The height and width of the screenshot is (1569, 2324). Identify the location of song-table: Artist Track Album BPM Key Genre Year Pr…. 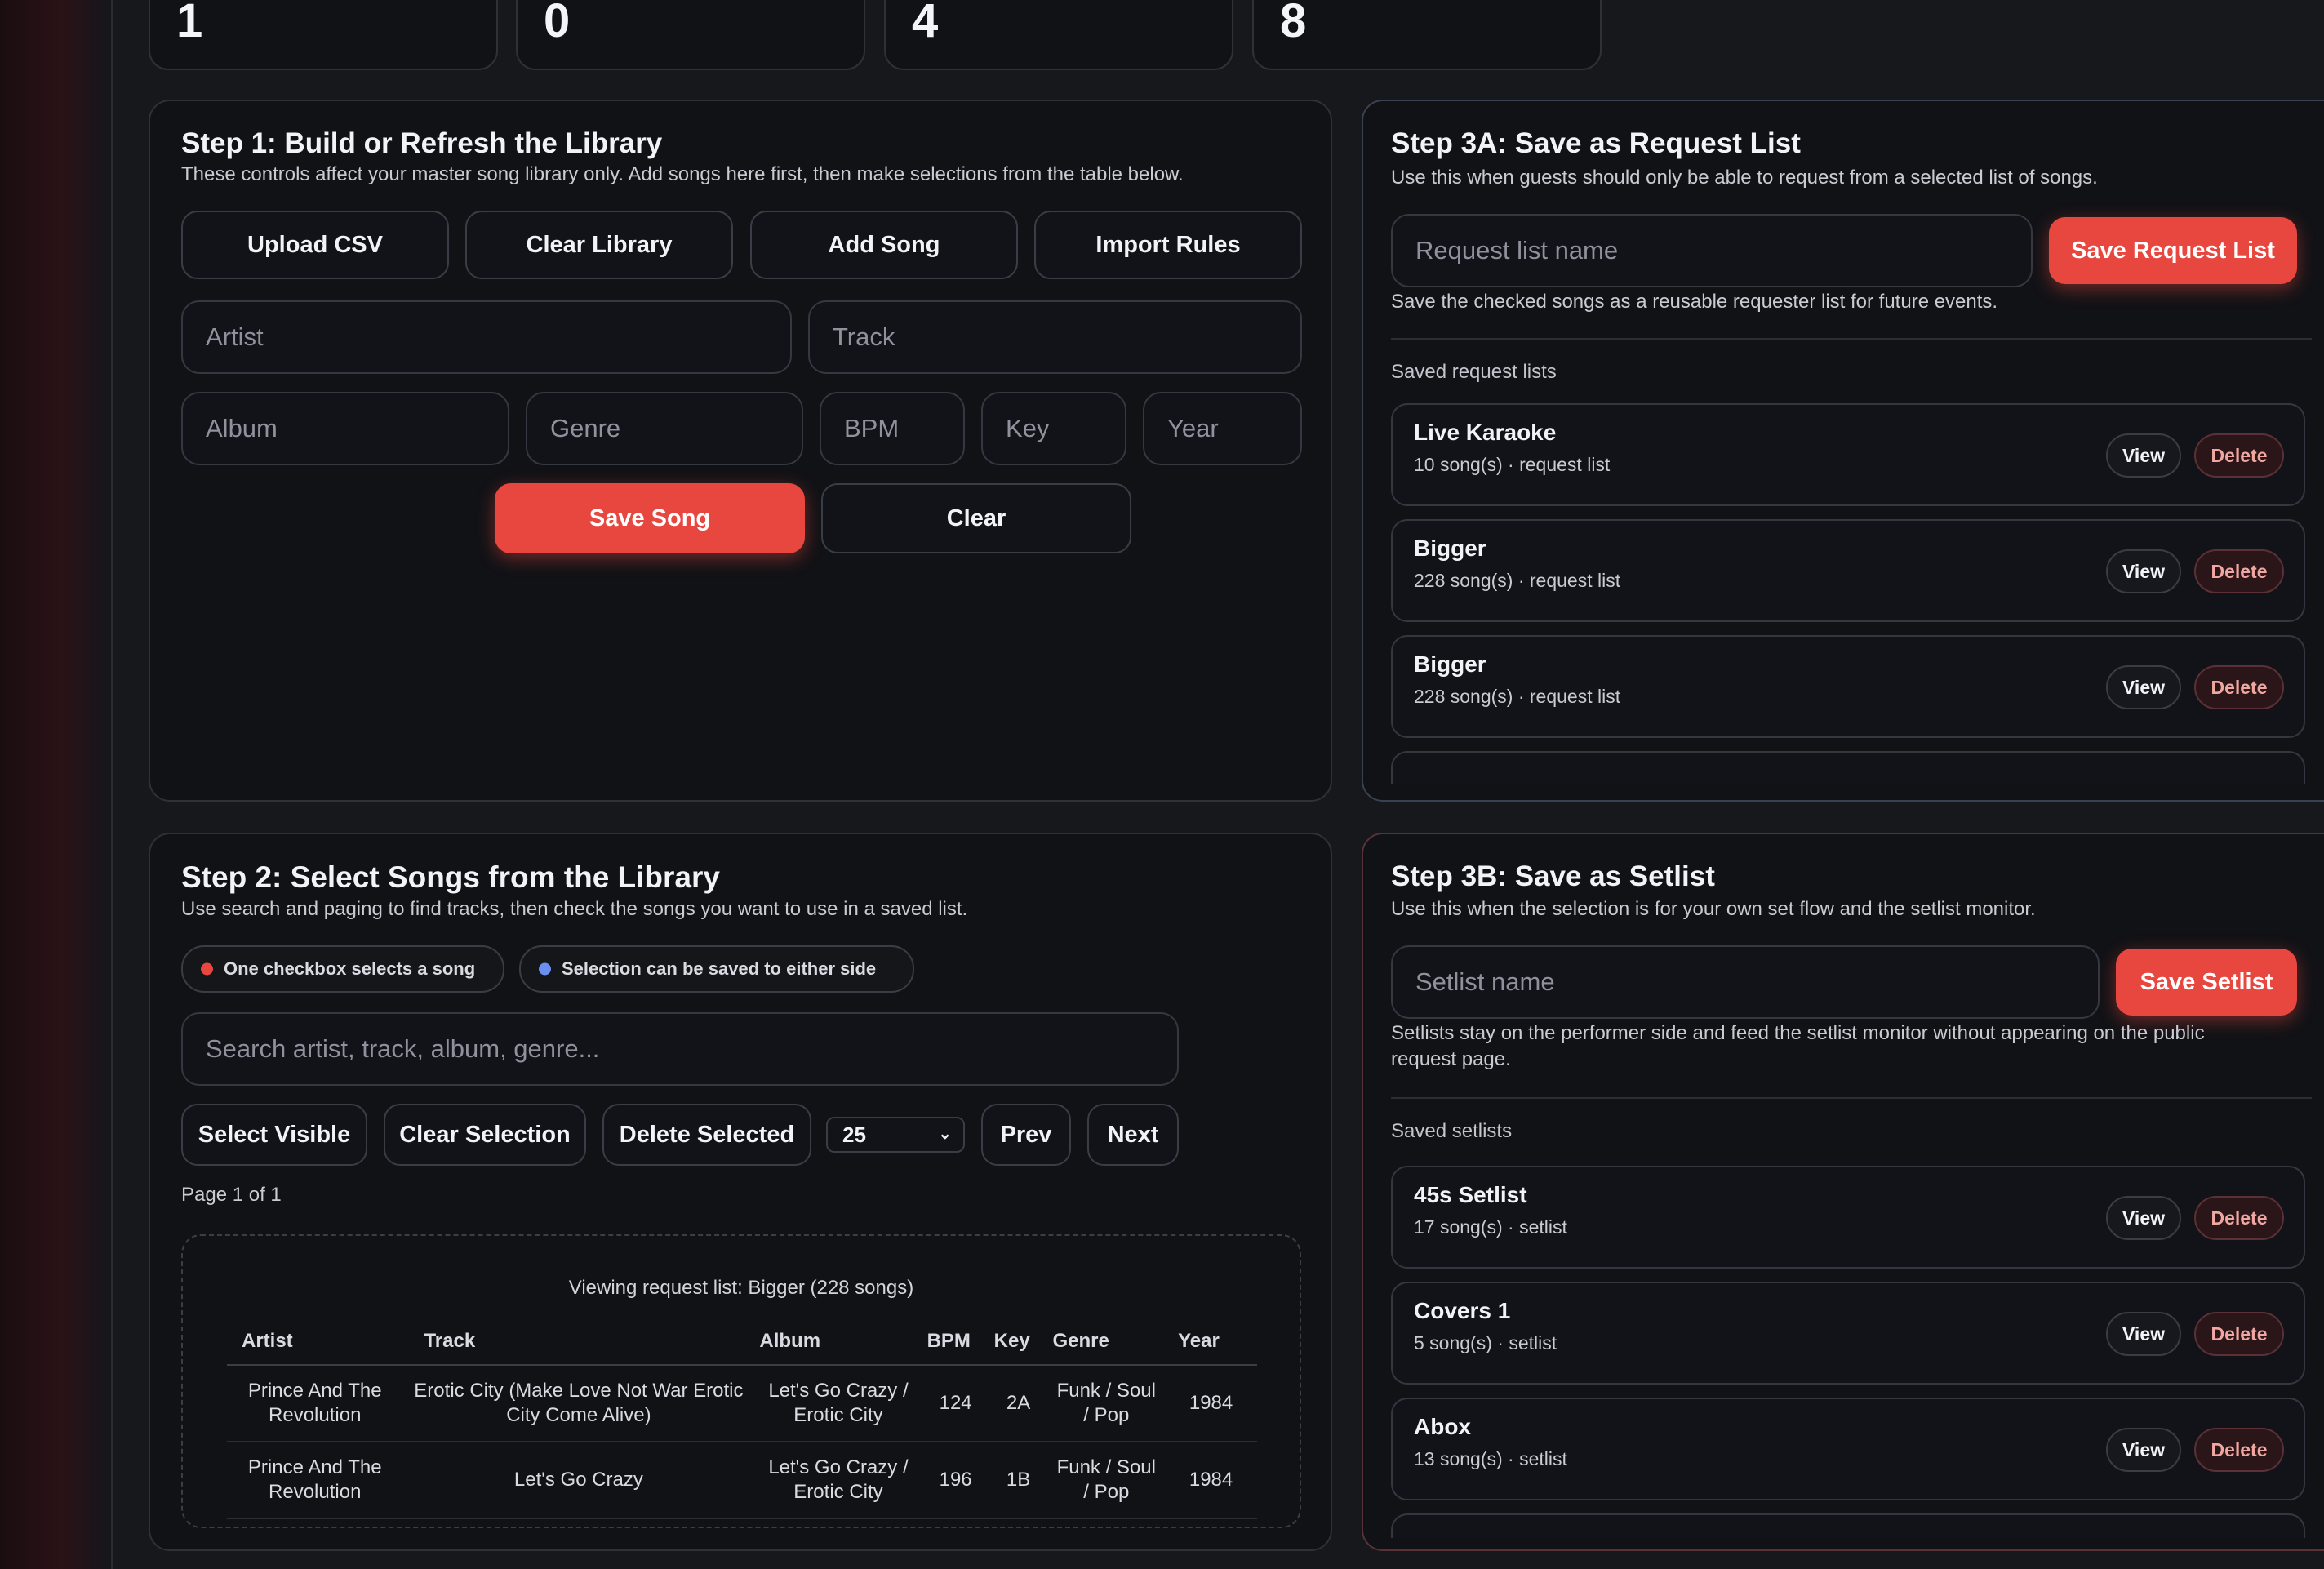
(742, 1418).